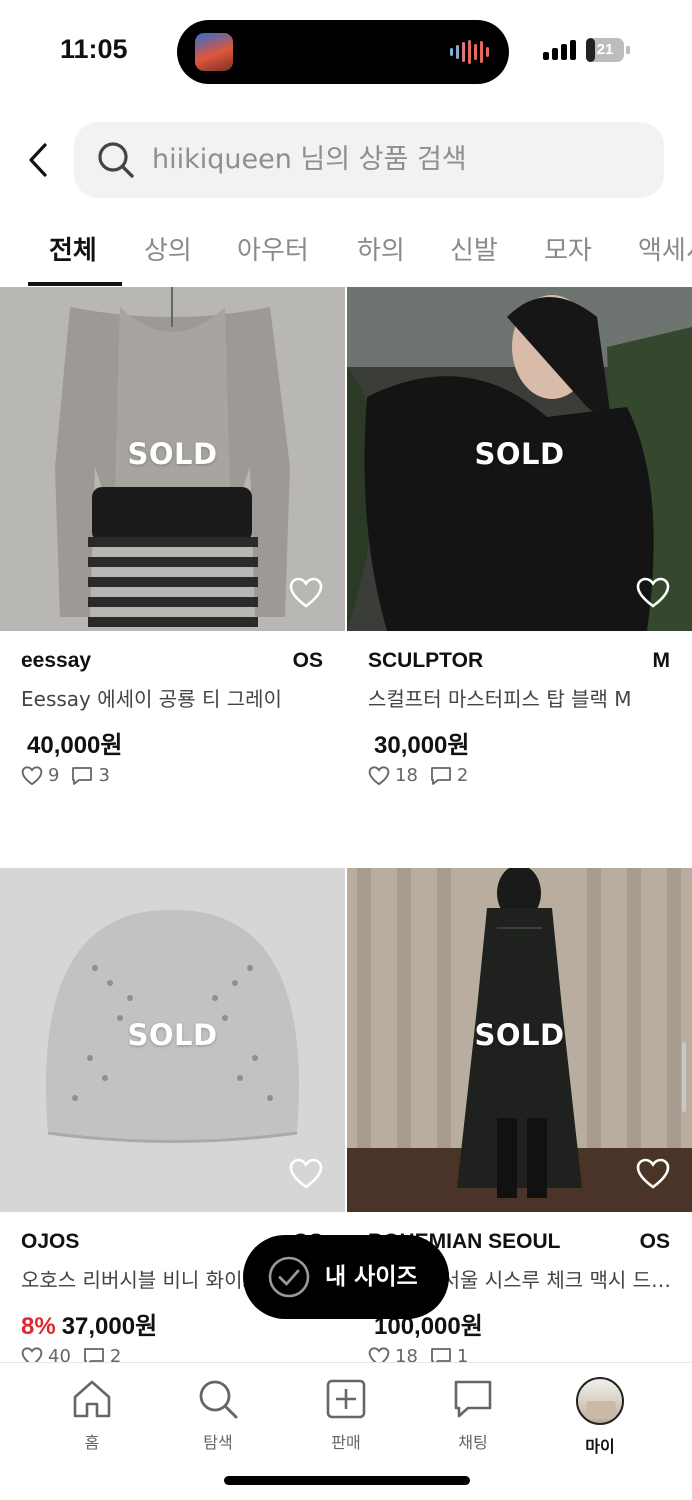 This screenshot has width=692, height=1500. What do you see at coordinates (273, 248) in the screenshot?
I see `tab-outer: 아우터` at bounding box center [273, 248].